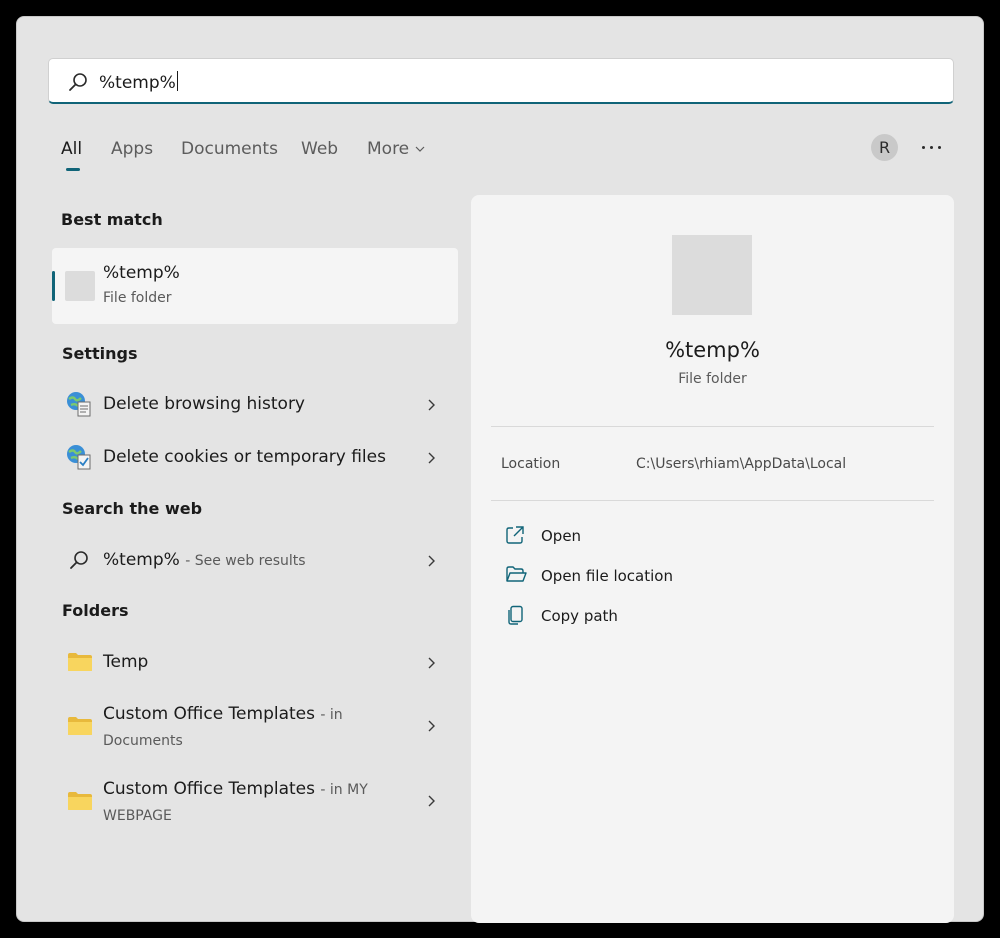 This screenshot has width=1000, height=938. What do you see at coordinates (244, 457) in the screenshot?
I see `settings-item-label: Delete cookies or temporary files` at bounding box center [244, 457].